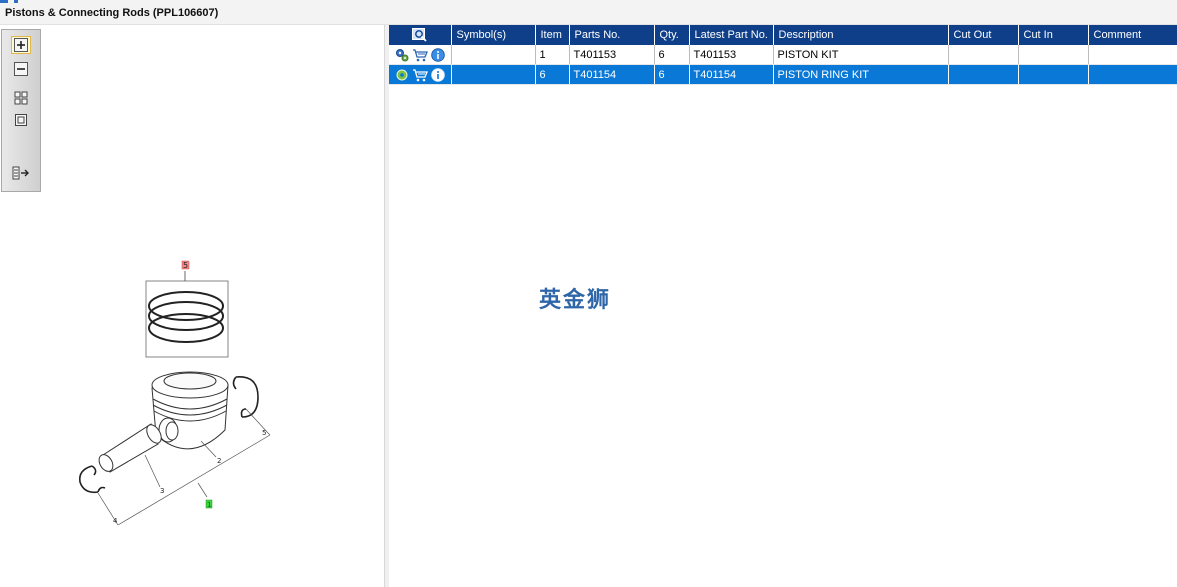 The image size is (1177, 587). I want to click on cell-latest-part-no: T401154, so click(731, 74).